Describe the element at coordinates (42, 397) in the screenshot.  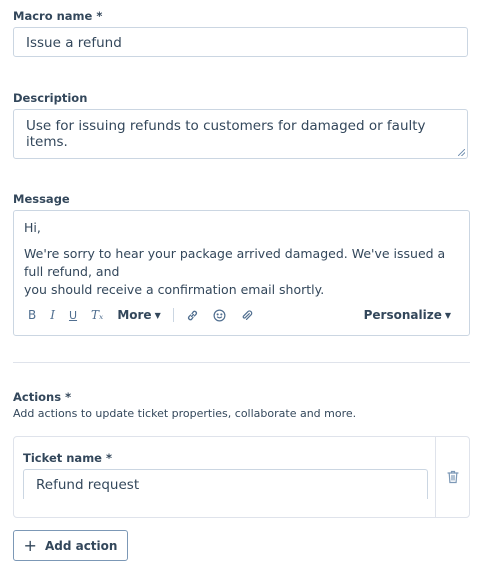
I see `actions-label: Actions *` at that location.